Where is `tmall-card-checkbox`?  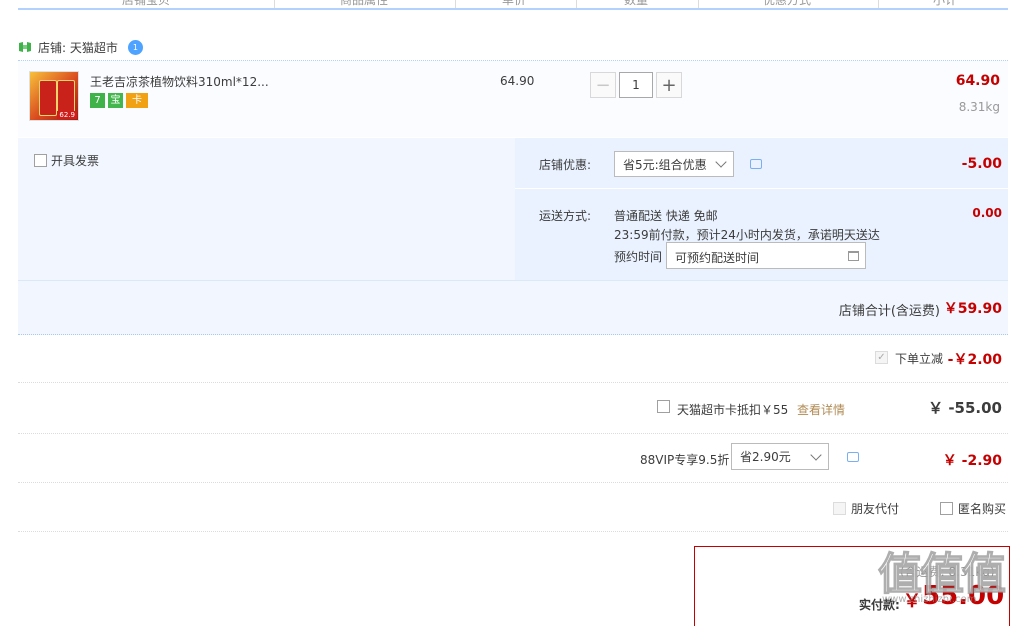 tmall-card-checkbox is located at coordinates (663, 406).